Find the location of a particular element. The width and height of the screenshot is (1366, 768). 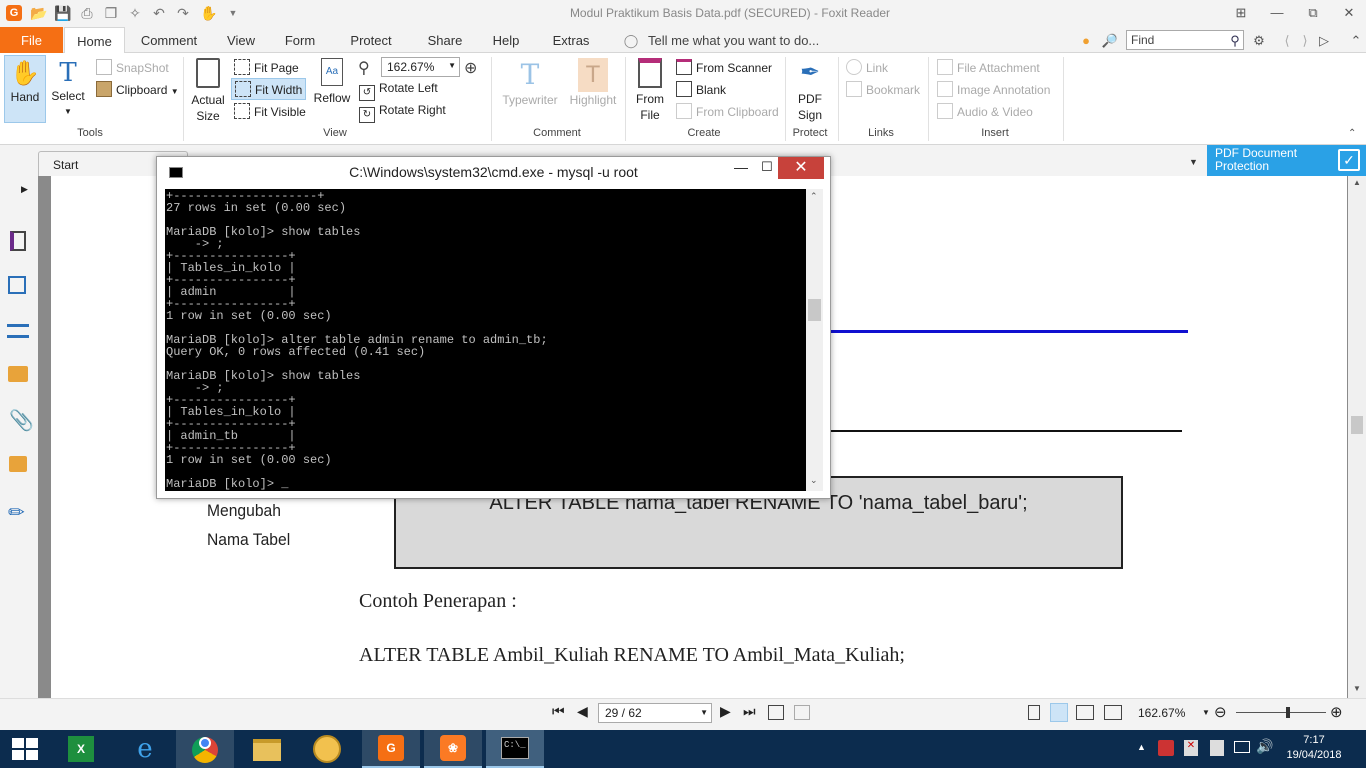

from-clipboard-button: From Clipboard is located at coordinates (727, 111).